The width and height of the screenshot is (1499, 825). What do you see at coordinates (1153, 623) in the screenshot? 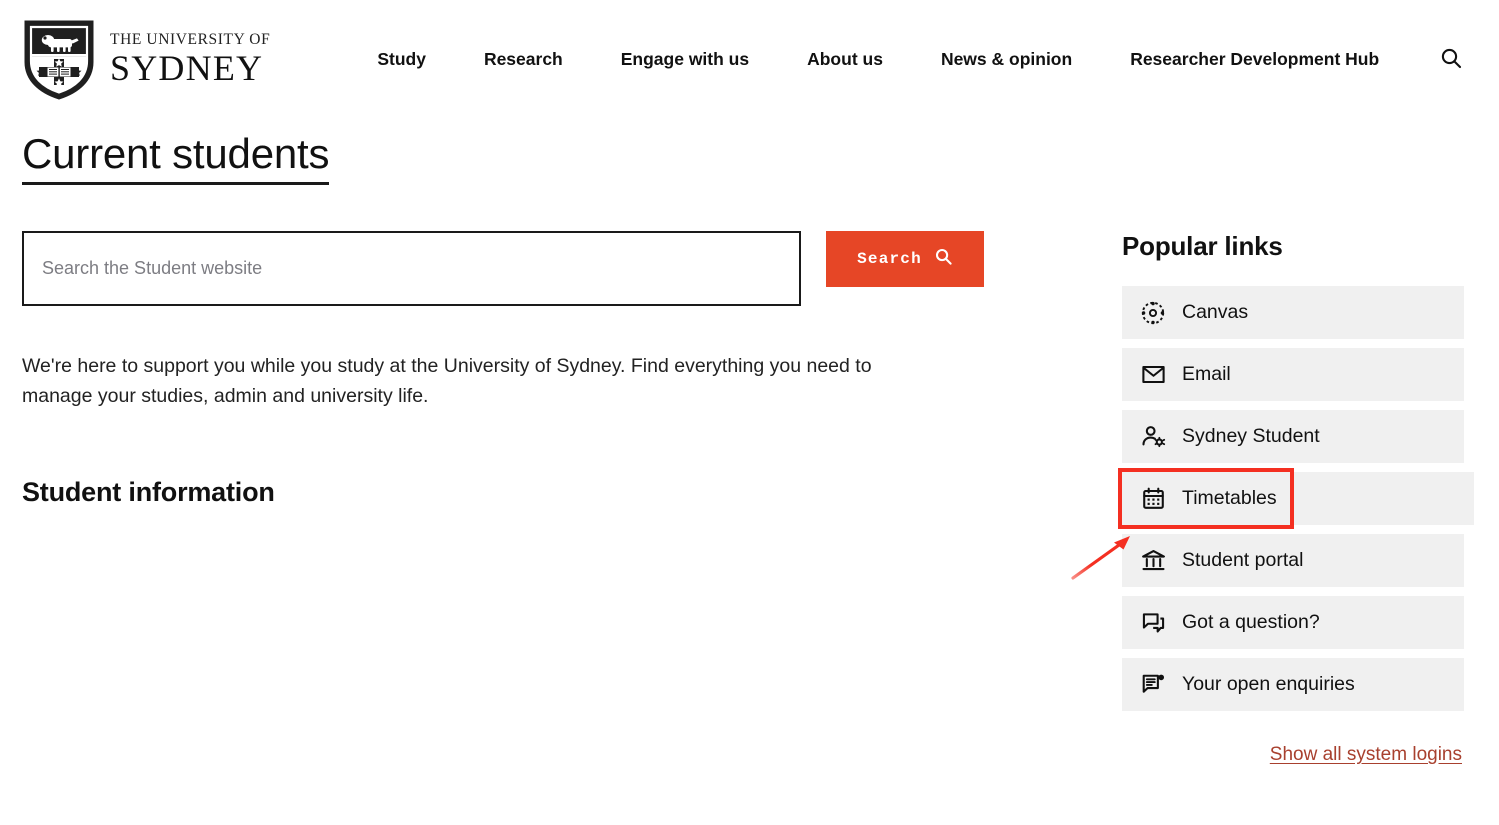
I see `chat-bubbles-icon` at bounding box center [1153, 623].